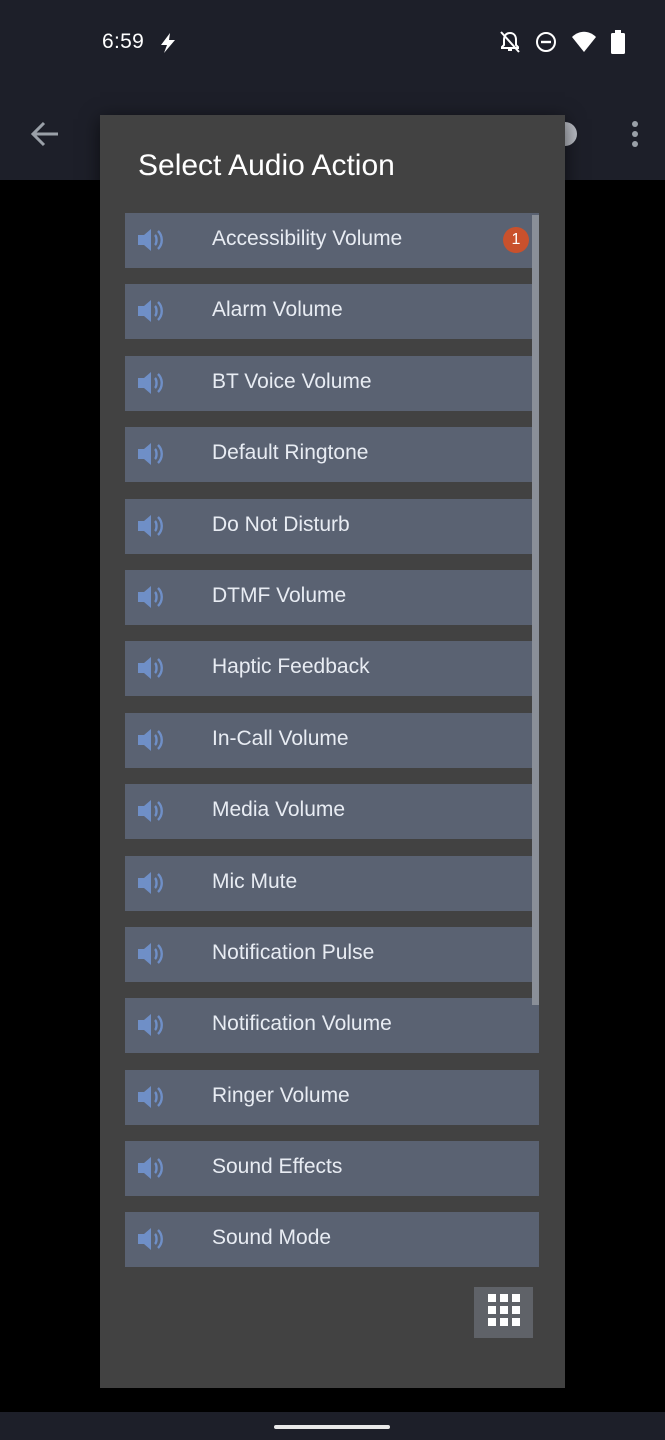 Image resolution: width=665 pixels, height=1440 pixels. I want to click on list-item: BT Voice Volume, so click(332, 383).